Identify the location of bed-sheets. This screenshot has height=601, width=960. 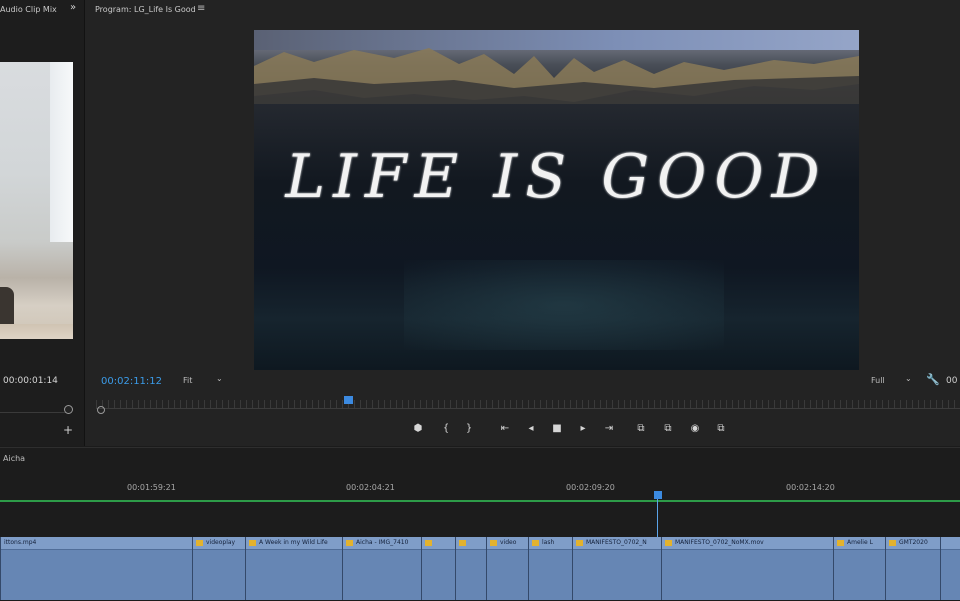
(36, 331).